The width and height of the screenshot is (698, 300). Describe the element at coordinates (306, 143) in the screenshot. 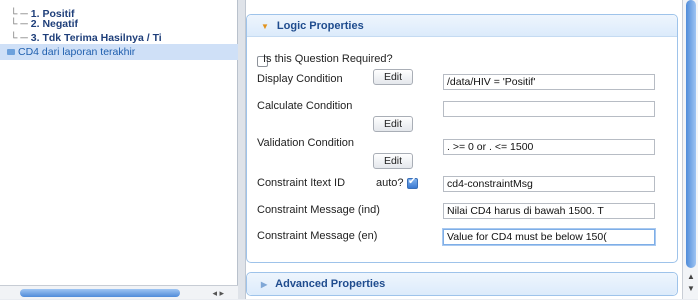

I see `validation-condition-label: Validation Condition` at that location.